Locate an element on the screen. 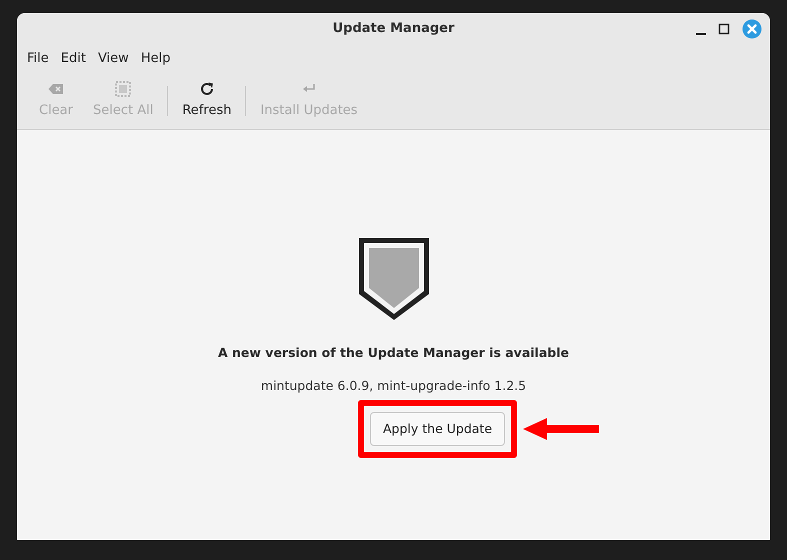 The width and height of the screenshot is (787, 560). toolbar-button: Refresh is located at coordinates (207, 100).